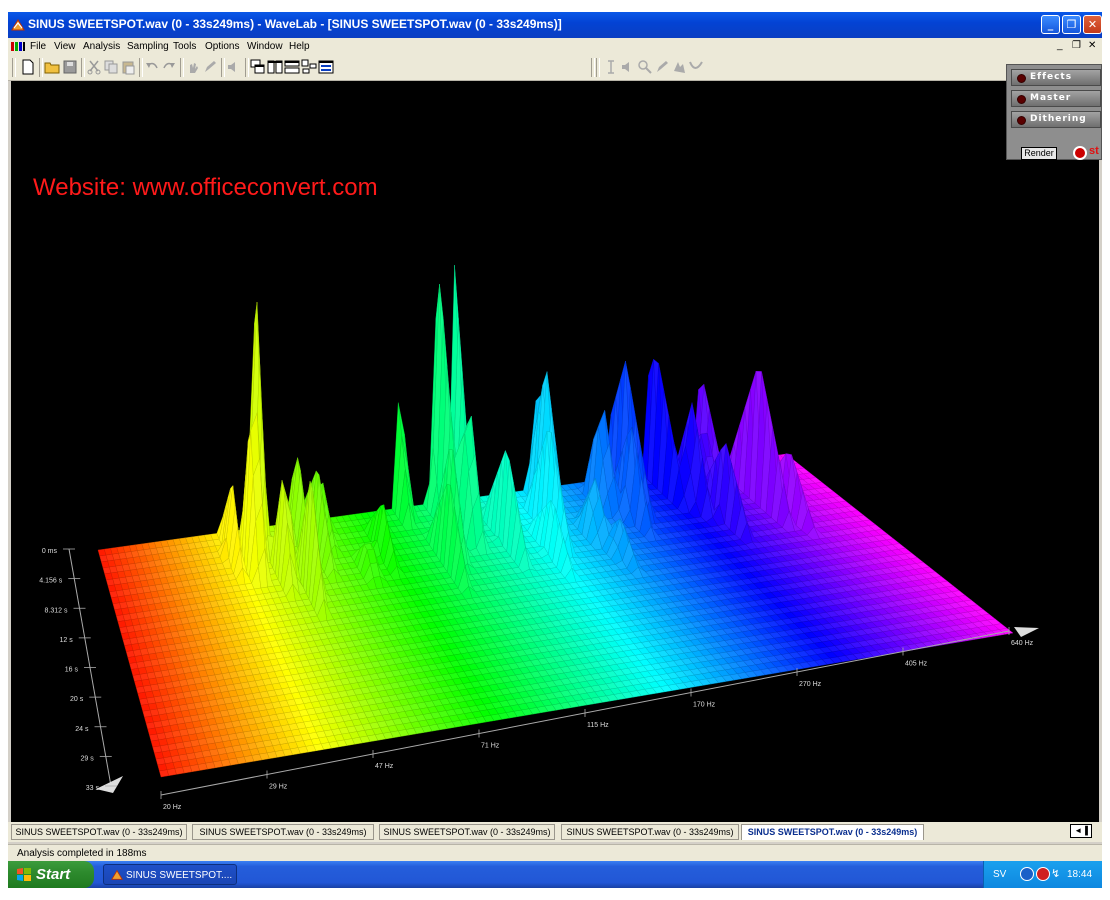 The height and width of the screenshot is (900, 1110). Describe the element at coordinates (555, 853) in the screenshot. I see `status-bar: Analysis completed in 188ms` at that location.